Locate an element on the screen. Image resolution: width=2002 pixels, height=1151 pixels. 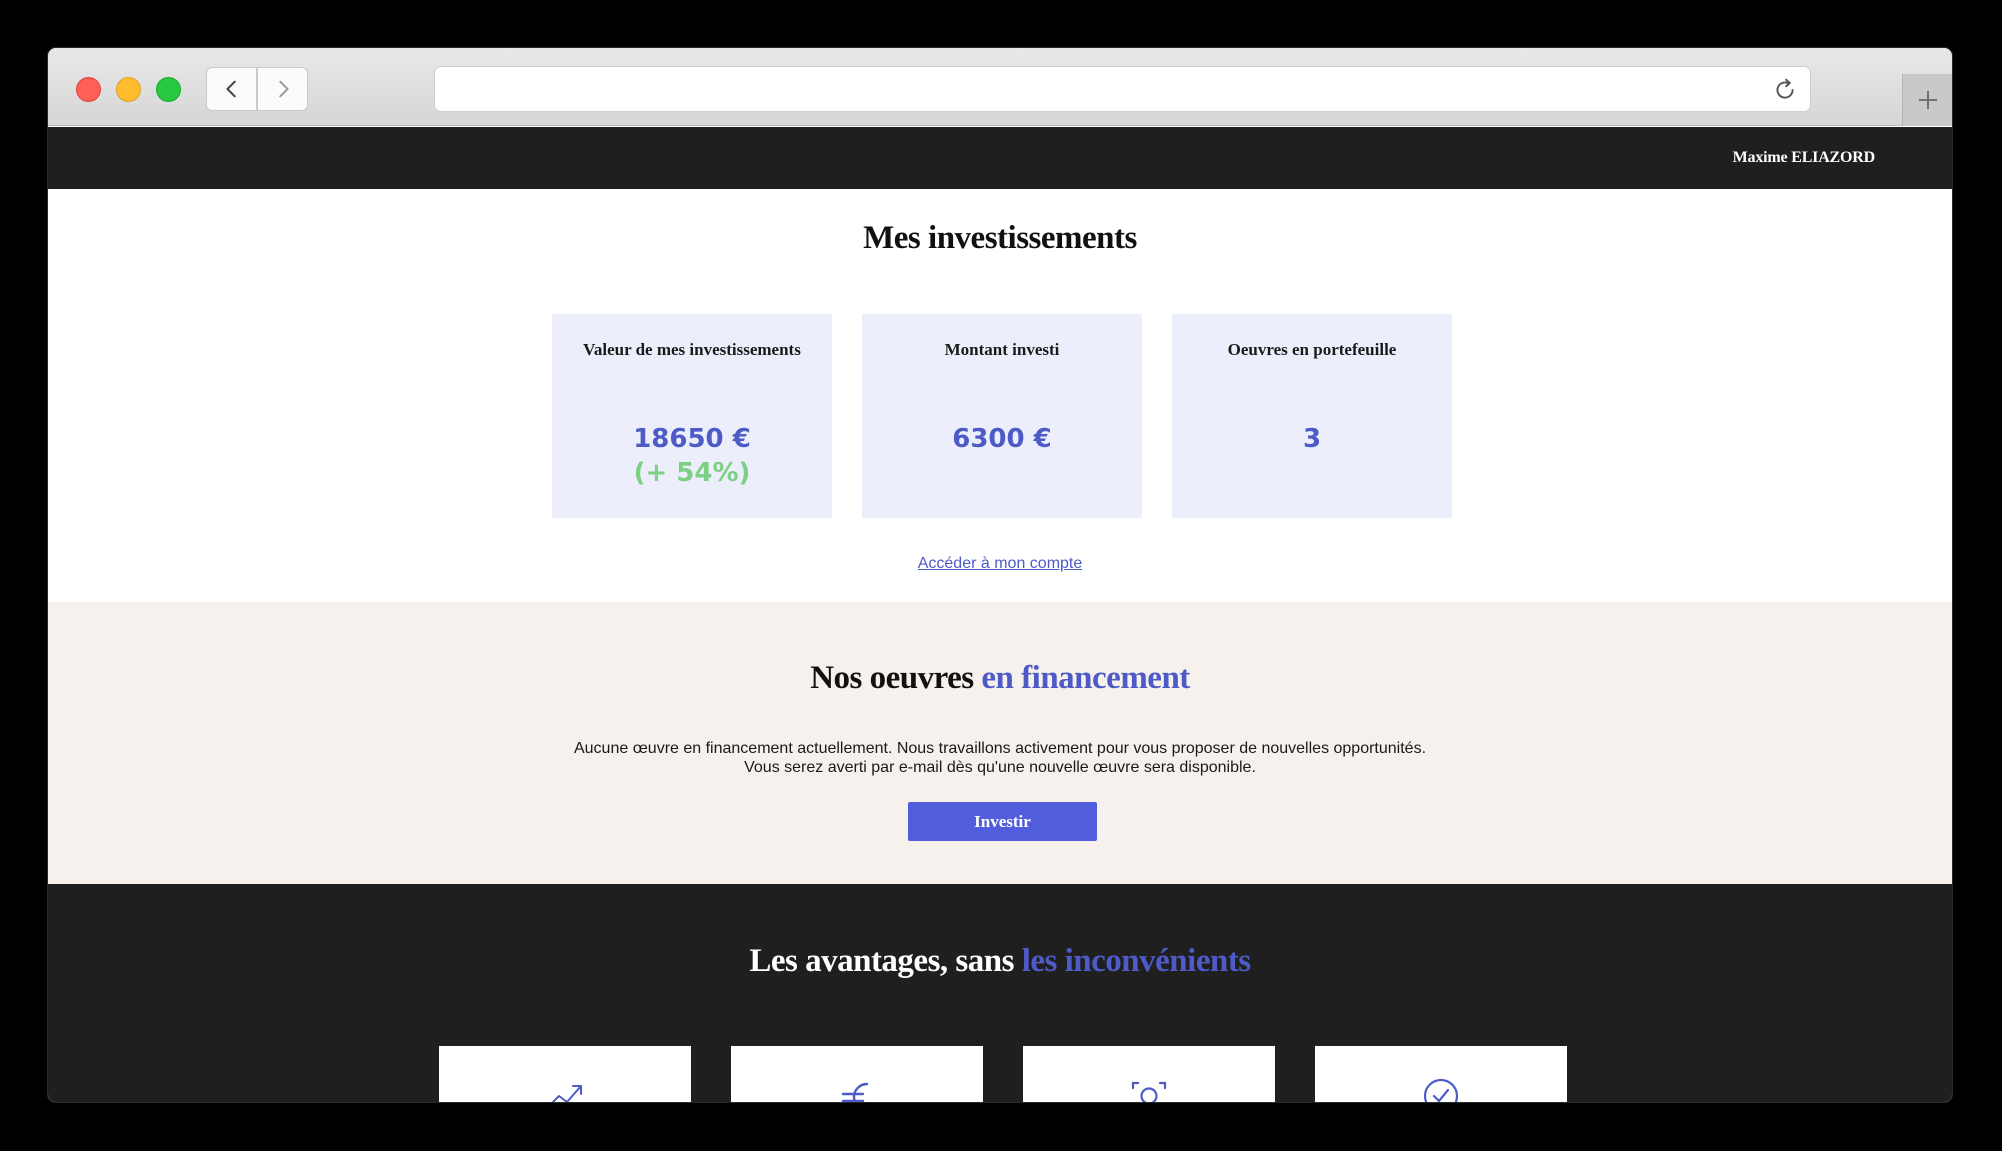
advantages-title: Les avantages, sans les inconvénients is located at coordinates (1000, 961).